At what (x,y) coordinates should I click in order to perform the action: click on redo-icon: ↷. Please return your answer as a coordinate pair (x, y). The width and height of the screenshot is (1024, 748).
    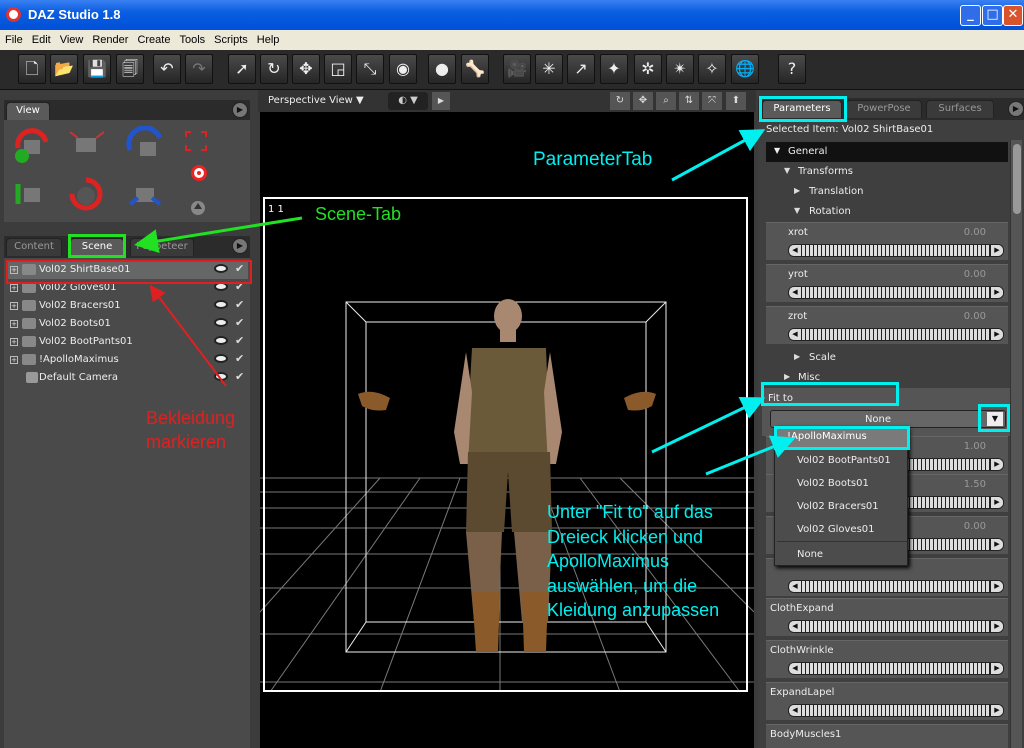
    Looking at the image, I should click on (199, 69).